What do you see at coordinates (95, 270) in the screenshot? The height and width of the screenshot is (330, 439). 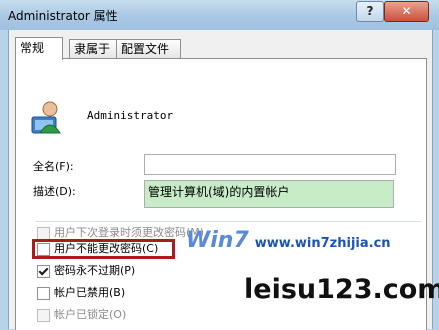 I see `option-label: 密码永不过期(P)` at bounding box center [95, 270].